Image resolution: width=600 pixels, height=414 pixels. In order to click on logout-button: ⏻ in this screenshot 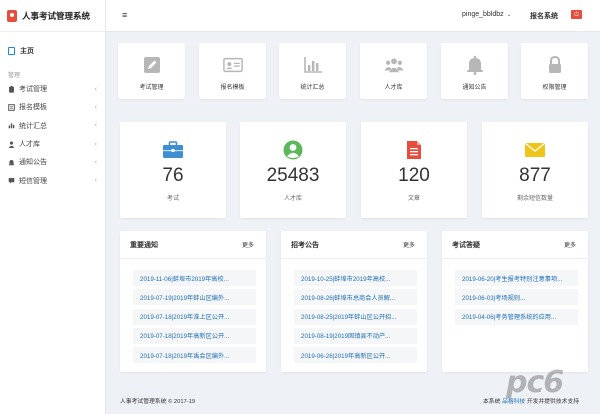, I will do `click(576, 14)`.